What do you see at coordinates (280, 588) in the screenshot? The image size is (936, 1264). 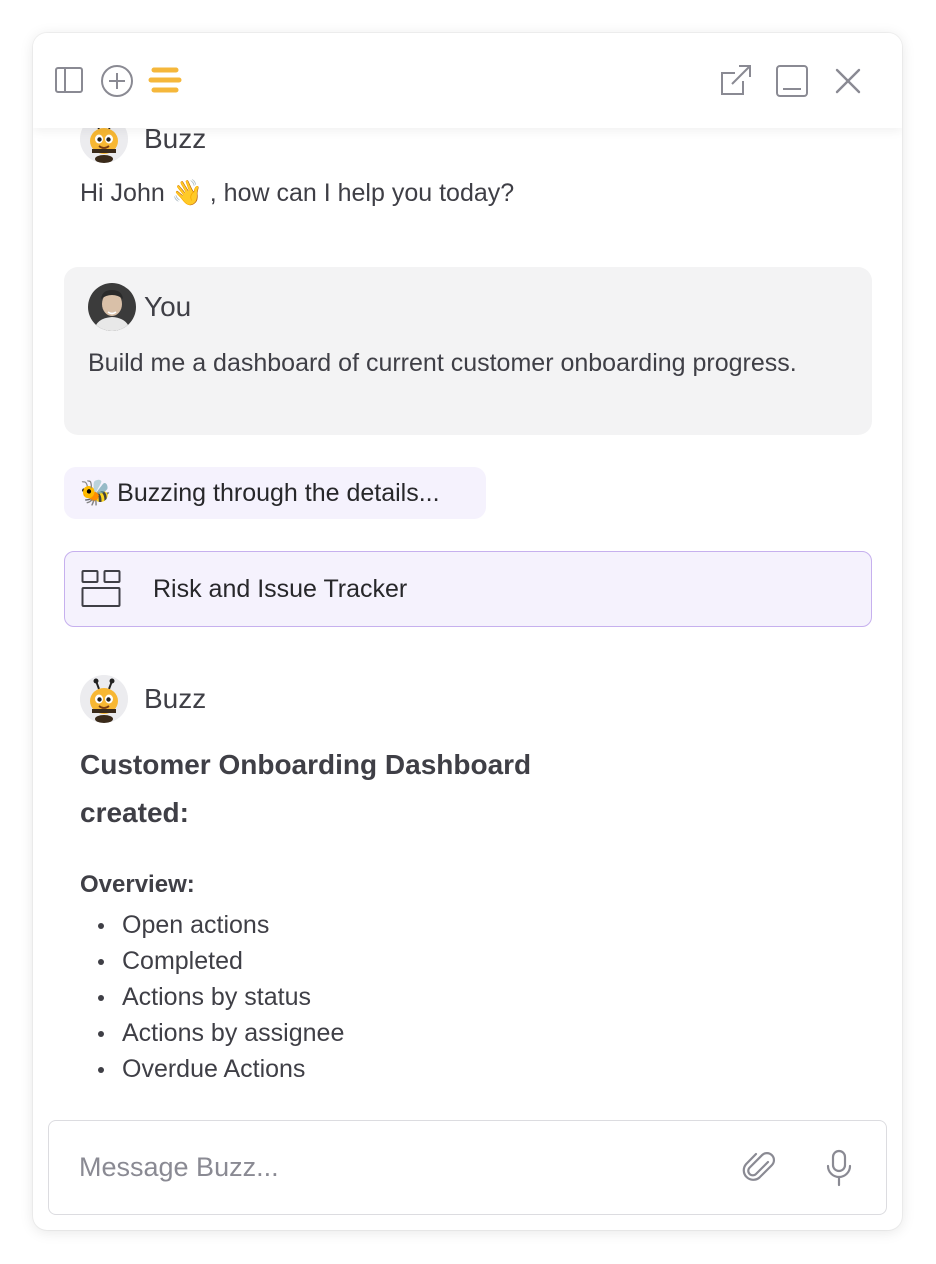 I see `artifact-label: Risk and Issue Tracker` at bounding box center [280, 588].